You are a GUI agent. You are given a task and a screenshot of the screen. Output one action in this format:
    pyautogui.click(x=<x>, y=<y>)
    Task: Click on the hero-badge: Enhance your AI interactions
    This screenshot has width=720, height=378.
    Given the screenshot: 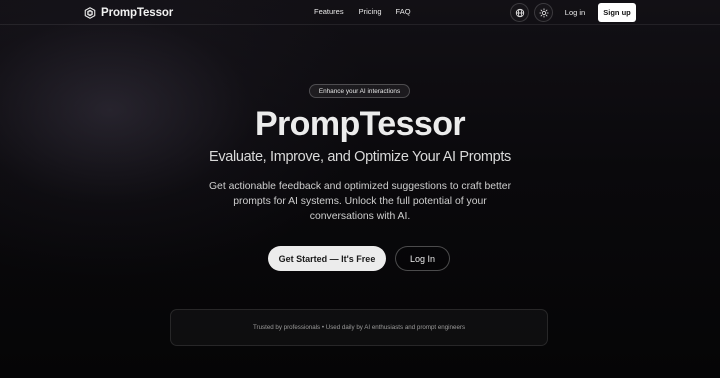 What is the action you would take?
    pyautogui.click(x=359, y=91)
    